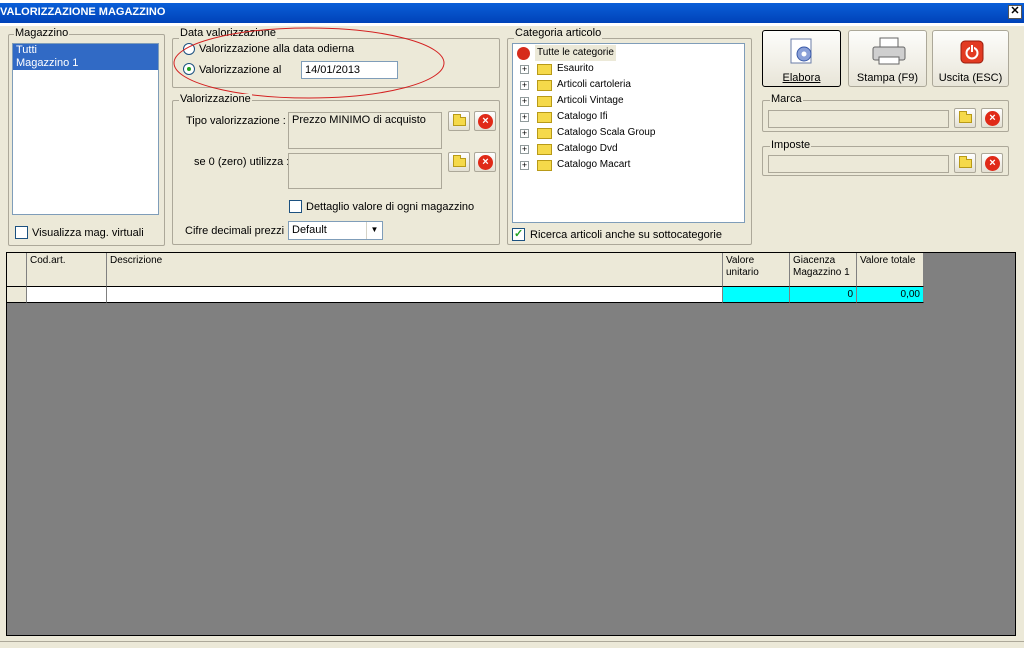  Describe the element at coordinates (295, 206) in the screenshot. I see `dettaglio-checkbox` at that location.